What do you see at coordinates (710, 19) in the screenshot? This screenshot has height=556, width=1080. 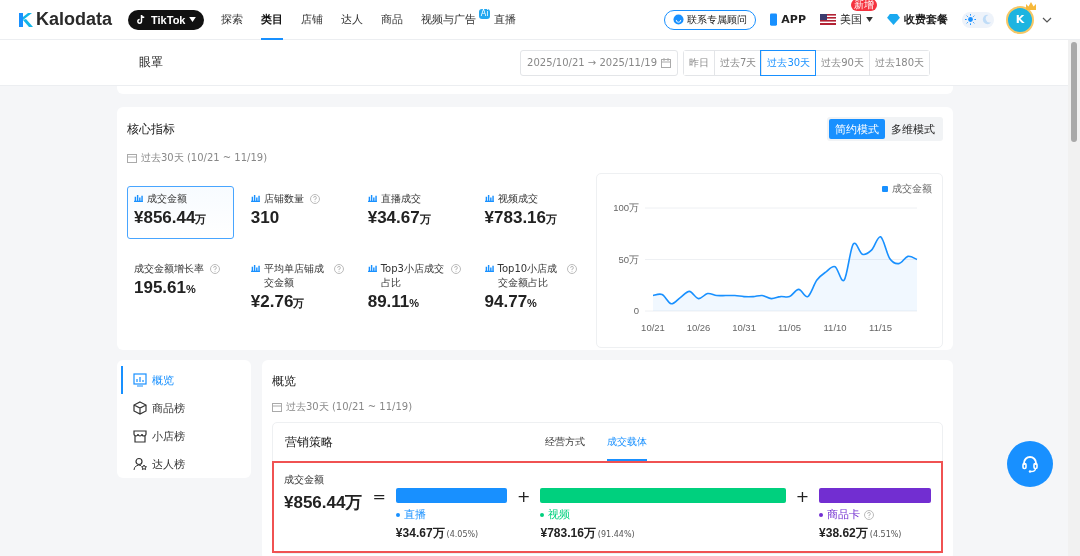 I see `advisor-button: 联系专属顾问` at bounding box center [710, 19].